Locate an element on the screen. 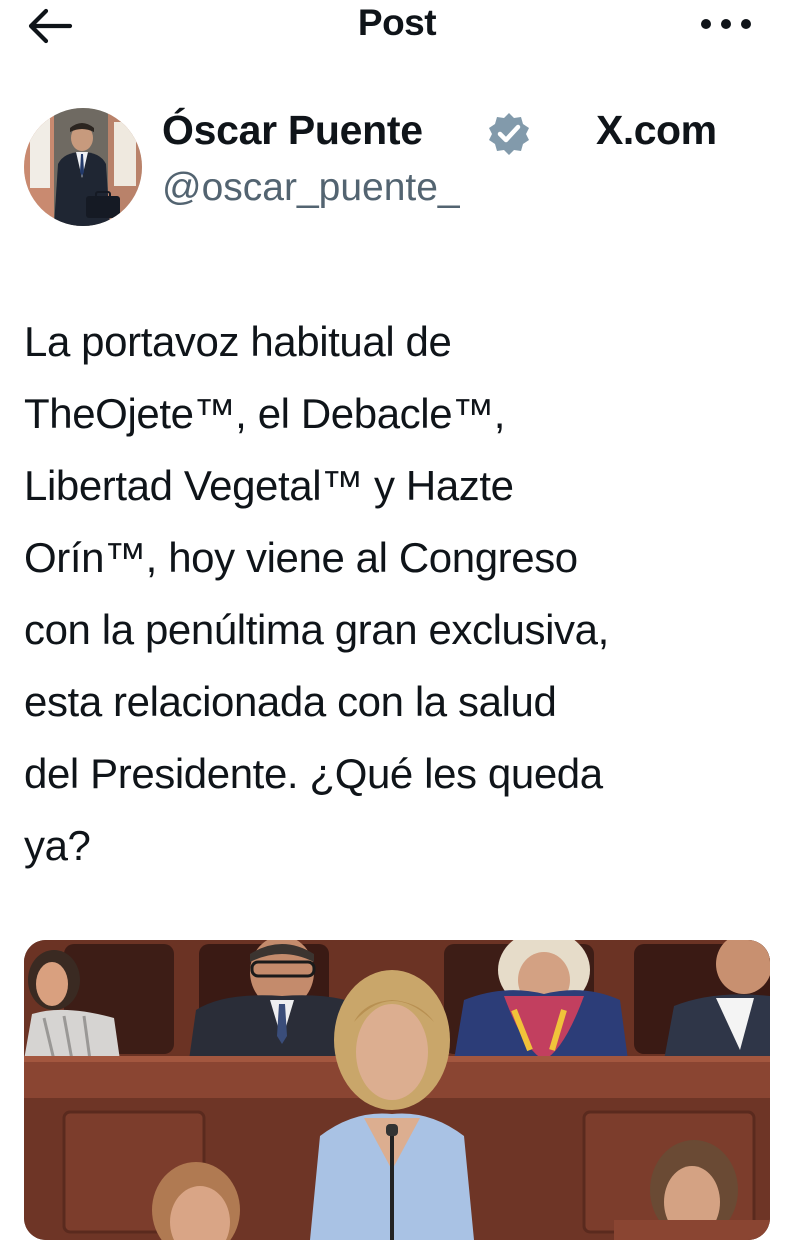 This screenshot has width=794, height=1240. more-horizontal-icon is located at coordinates (726, 24).